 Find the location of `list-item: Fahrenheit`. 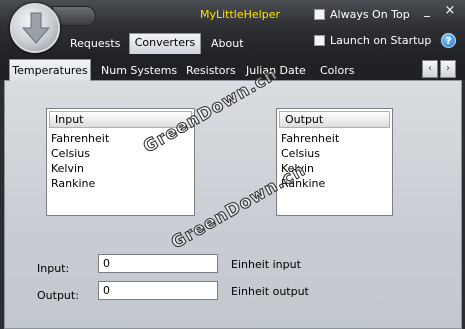

list-item: Fahrenheit is located at coordinates (334, 138).